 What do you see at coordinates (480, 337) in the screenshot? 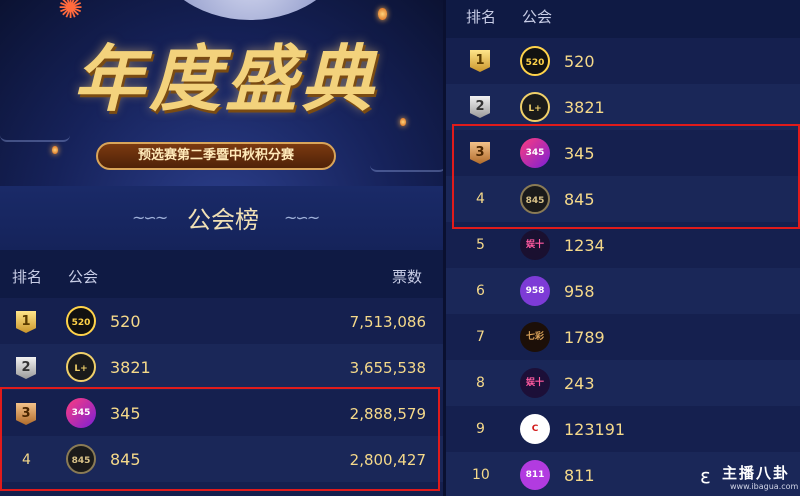
I see `rank-number: 7` at bounding box center [480, 337].